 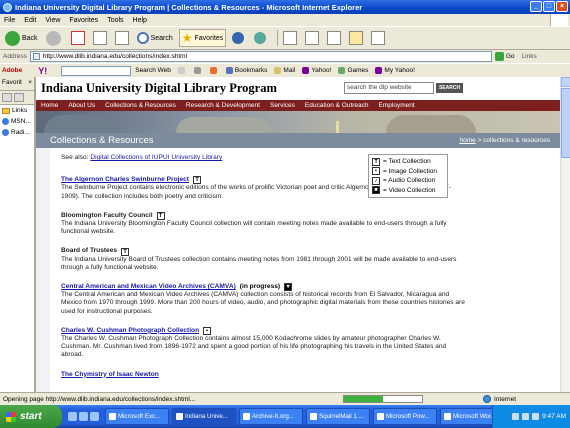 I want to click on vertical-scrollbar, so click(x=565, y=234).